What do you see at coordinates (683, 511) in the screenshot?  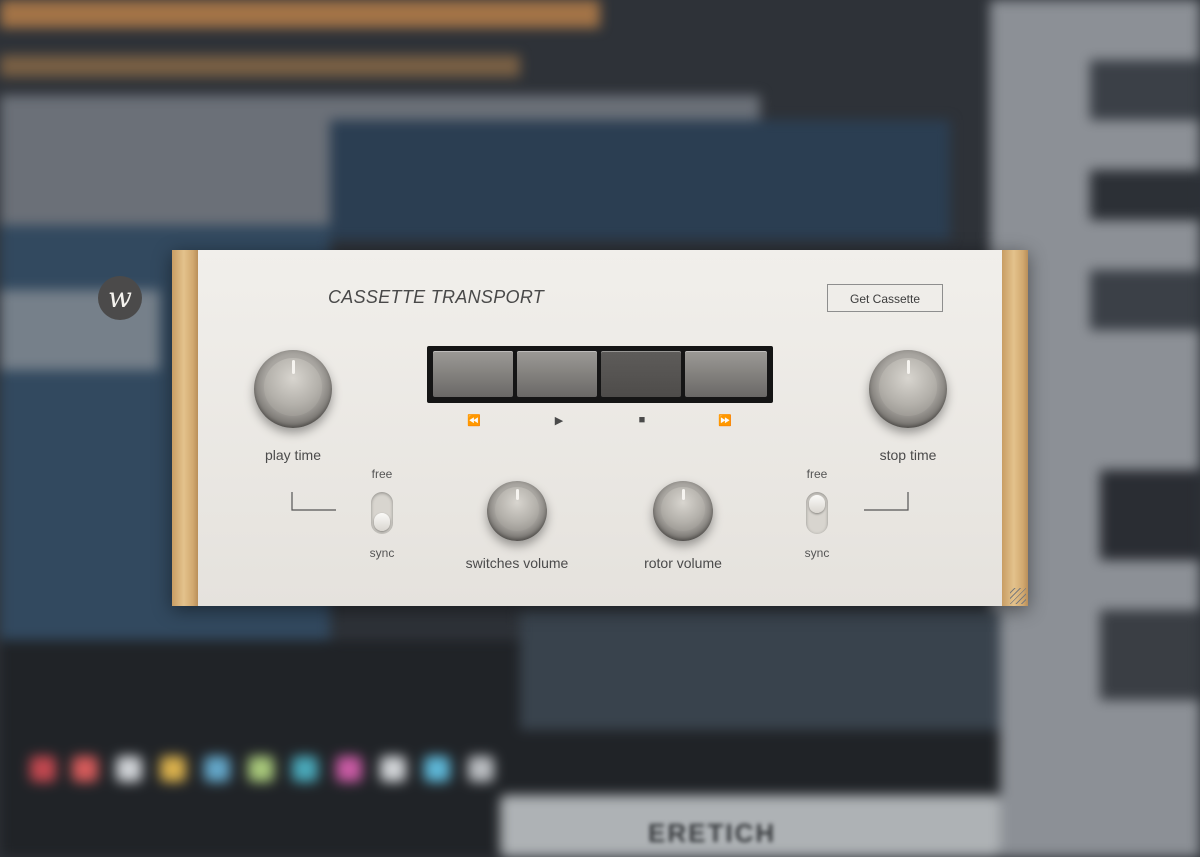 I see `rotor-volume-knob` at bounding box center [683, 511].